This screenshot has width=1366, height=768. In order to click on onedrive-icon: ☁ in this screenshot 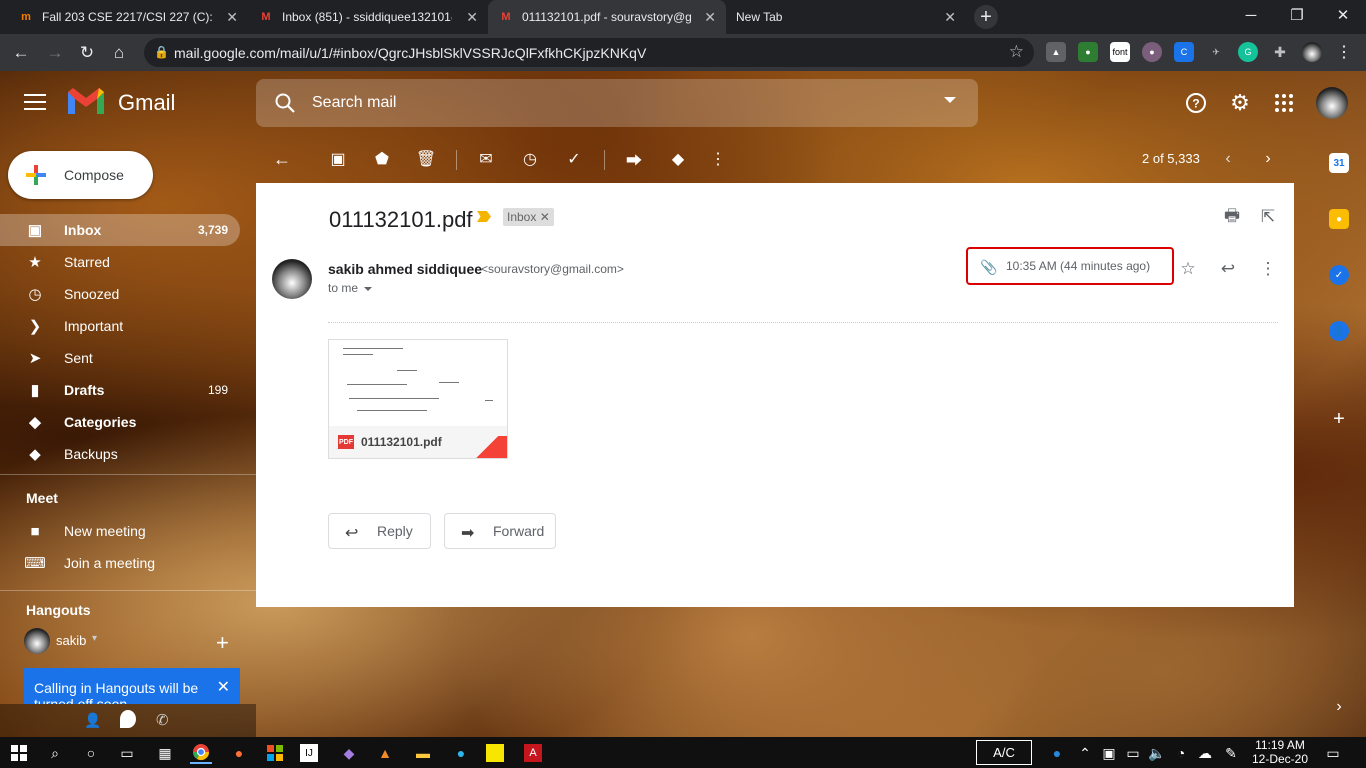, I will do `click(1205, 753)`.